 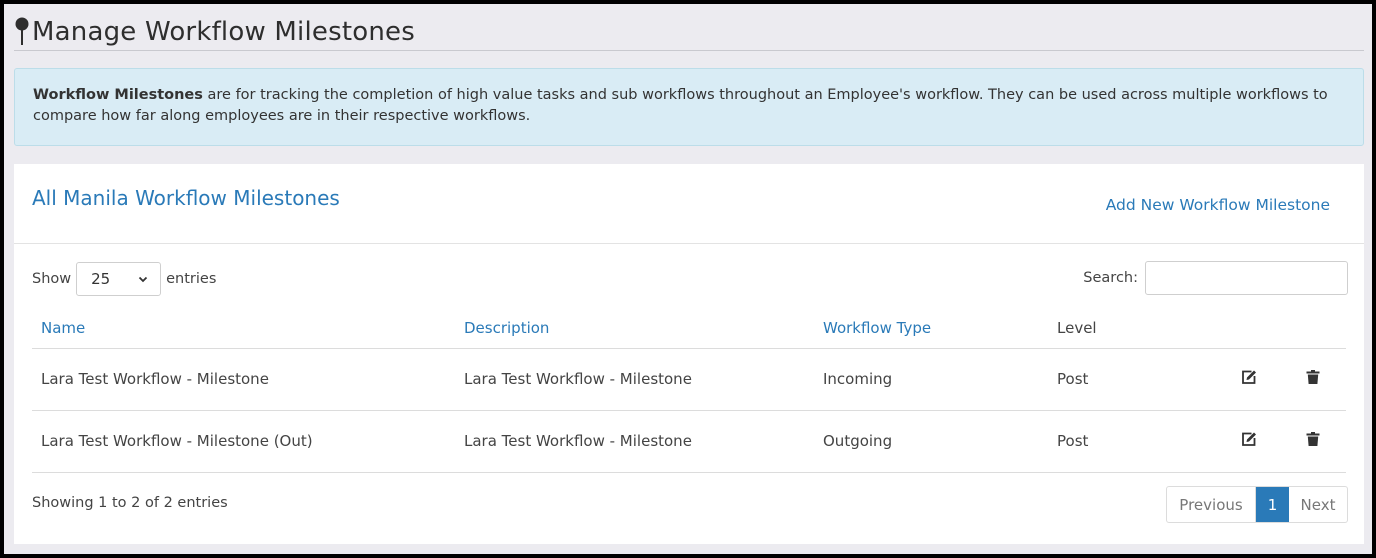 What do you see at coordinates (689, 243) in the screenshot?
I see `card-divider` at bounding box center [689, 243].